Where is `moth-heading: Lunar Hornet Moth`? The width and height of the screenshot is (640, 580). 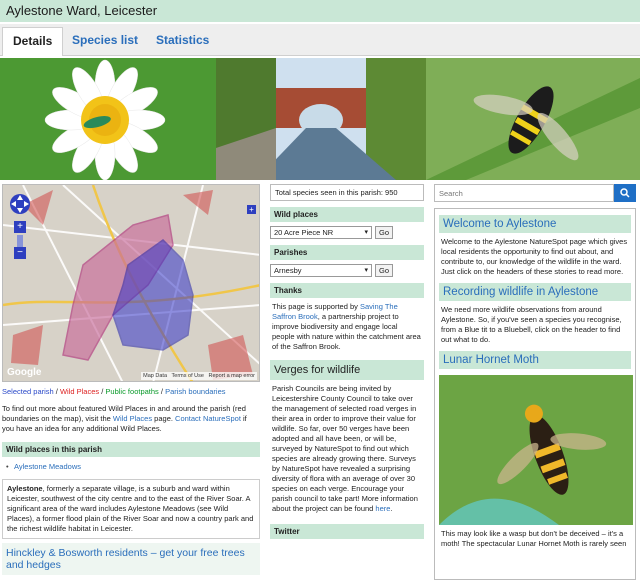 moth-heading: Lunar Hornet Moth is located at coordinates (535, 360).